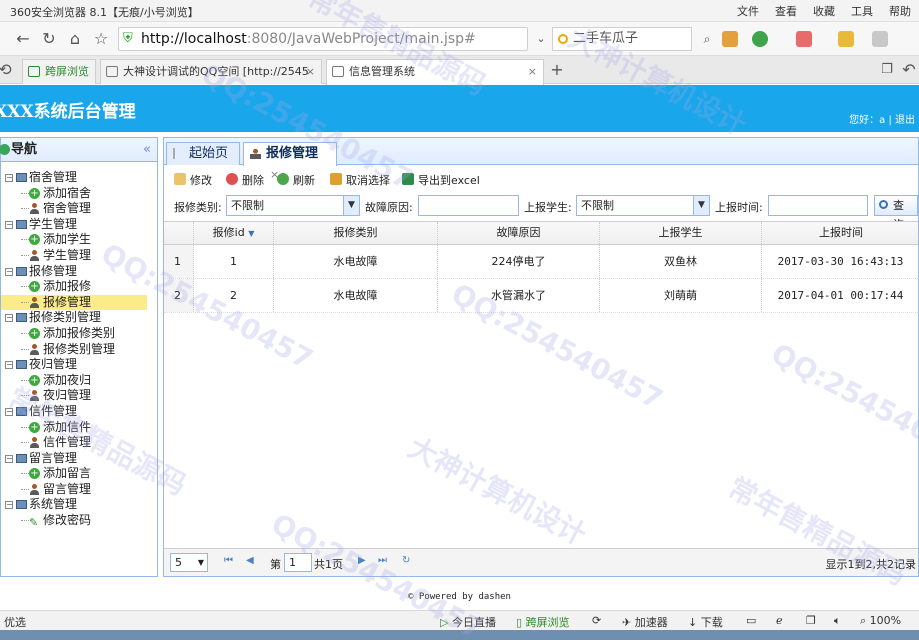  What do you see at coordinates (234, 233) in the screenshot?
I see `column-header-id: 报修id ▼` at bounding box center [234, 233].